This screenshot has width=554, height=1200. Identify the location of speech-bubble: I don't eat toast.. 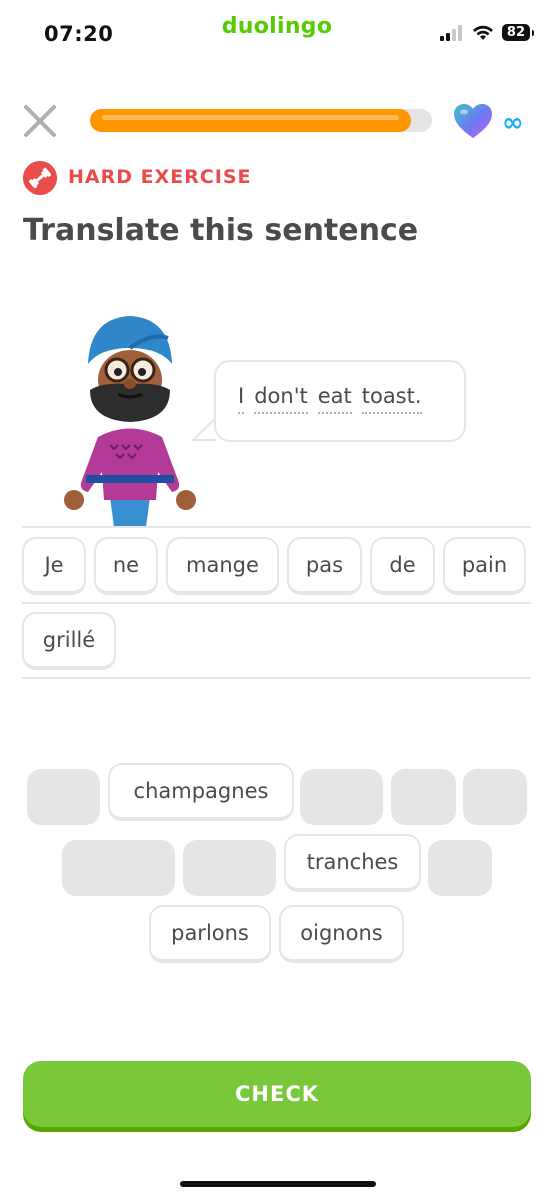
(340, 401).